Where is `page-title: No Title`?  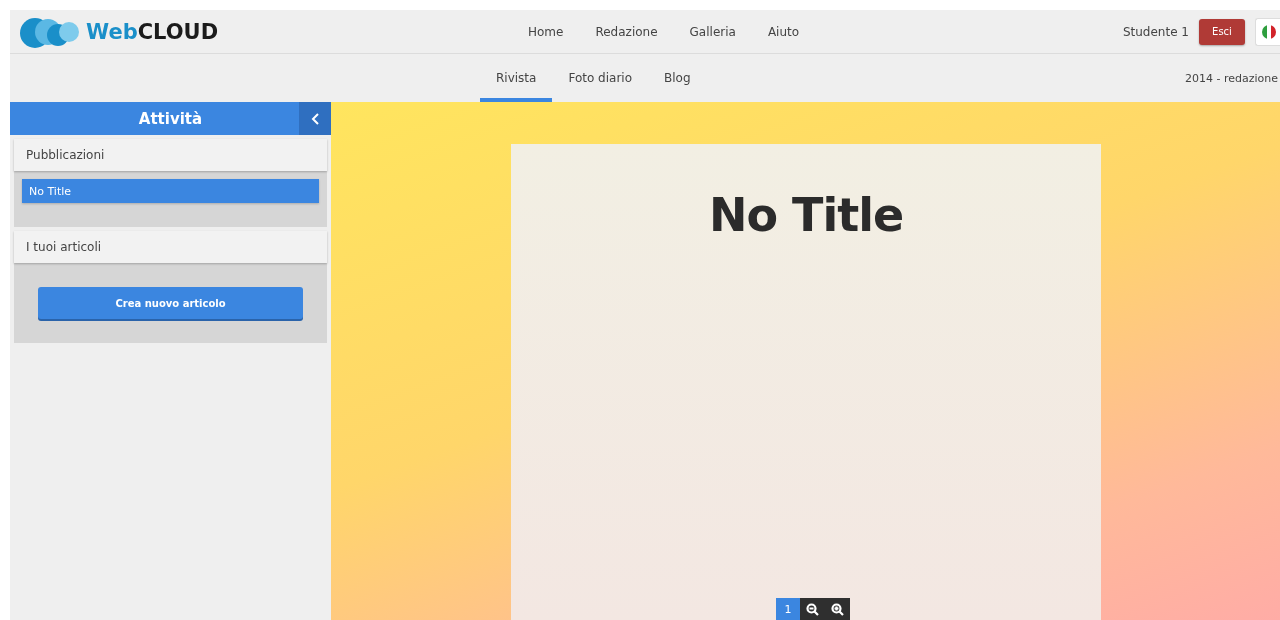
page-title: No Title is located at coordinates (806, 215).